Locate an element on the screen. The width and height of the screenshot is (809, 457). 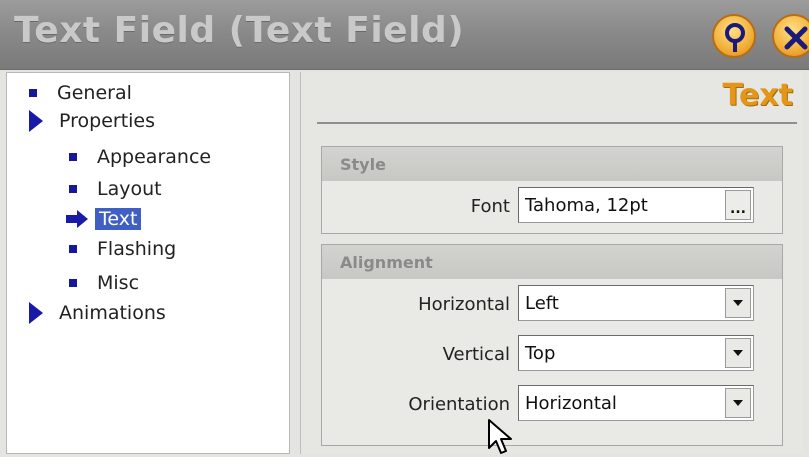
orientation-value: Horizontal is located at coordinates (571, 403).